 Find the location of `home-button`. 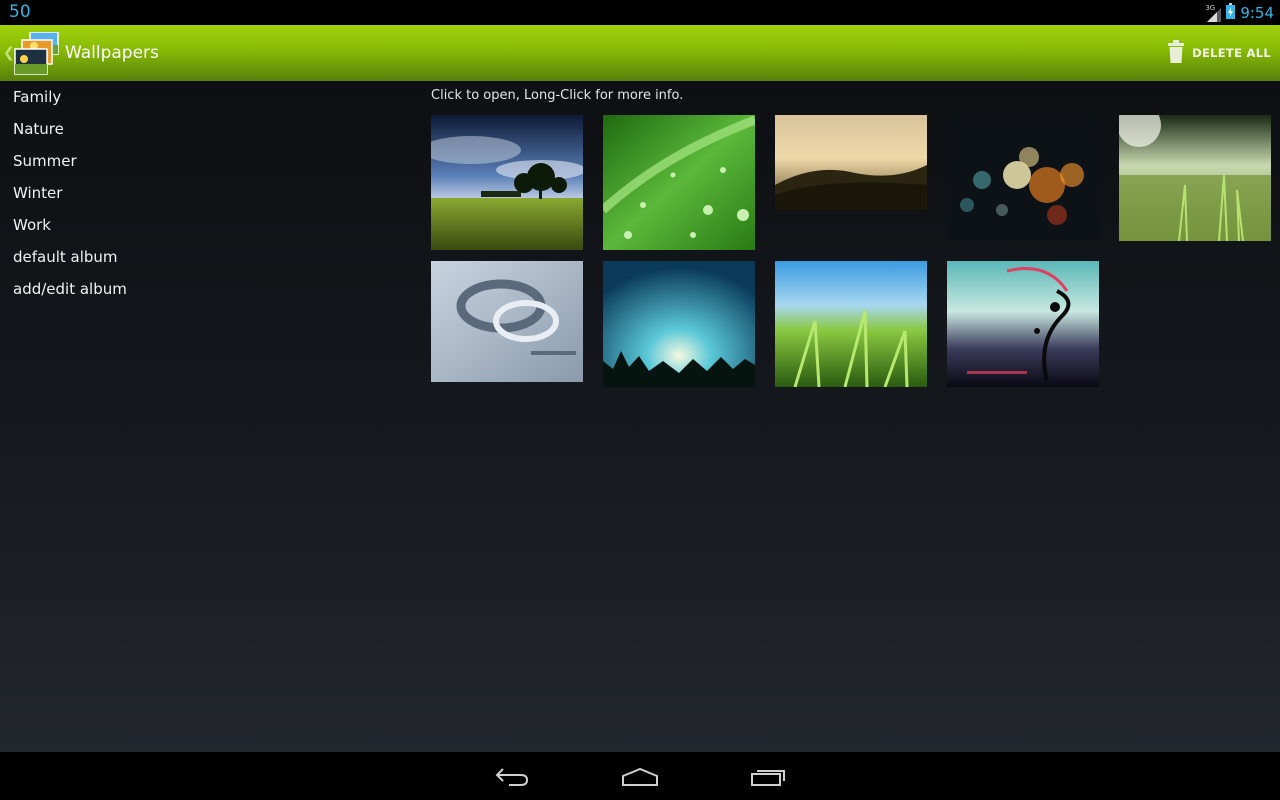

home-button is located at coordinates (640, 777).